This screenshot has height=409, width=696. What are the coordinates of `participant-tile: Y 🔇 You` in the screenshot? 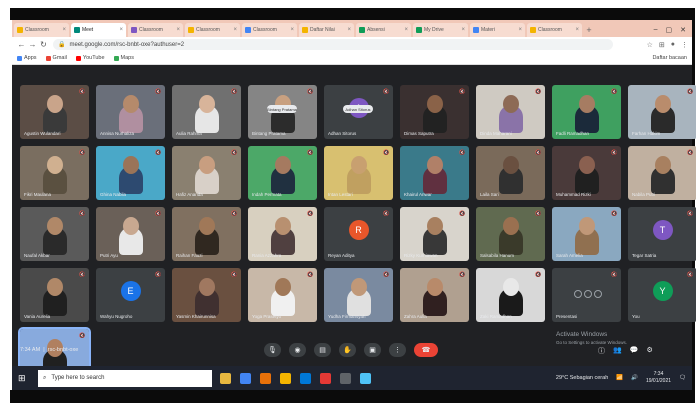 It's located at (662, 295).